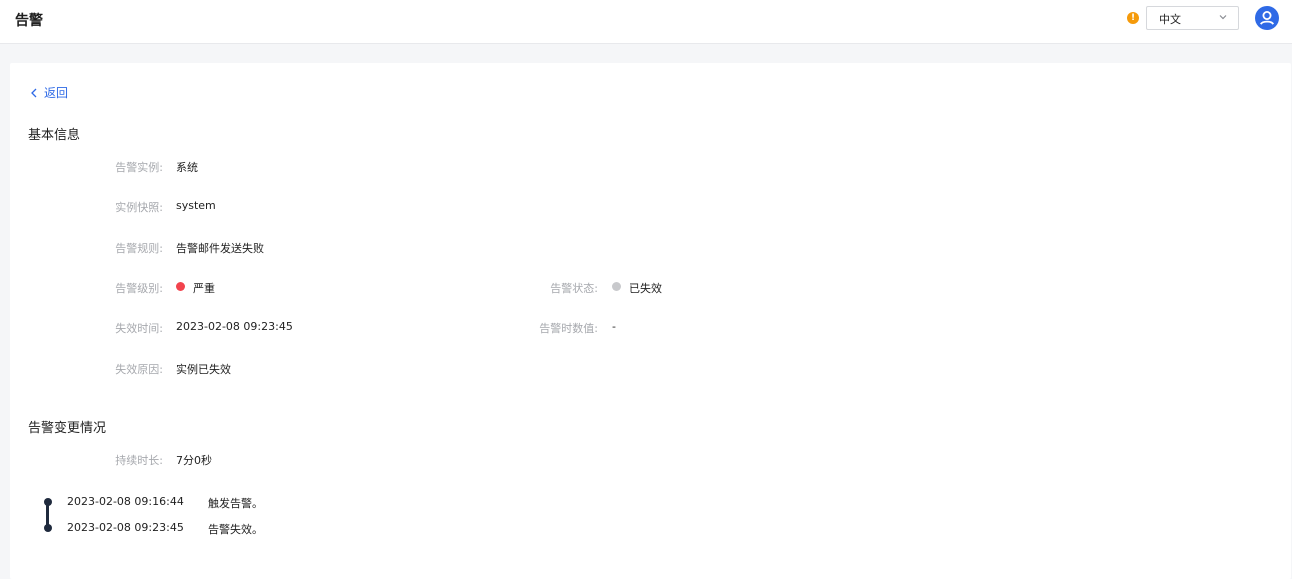  What do you see at coordinates (180, 286) in the screenshot?
I see `severity-dot-icon` at bounding box center [180, 286].